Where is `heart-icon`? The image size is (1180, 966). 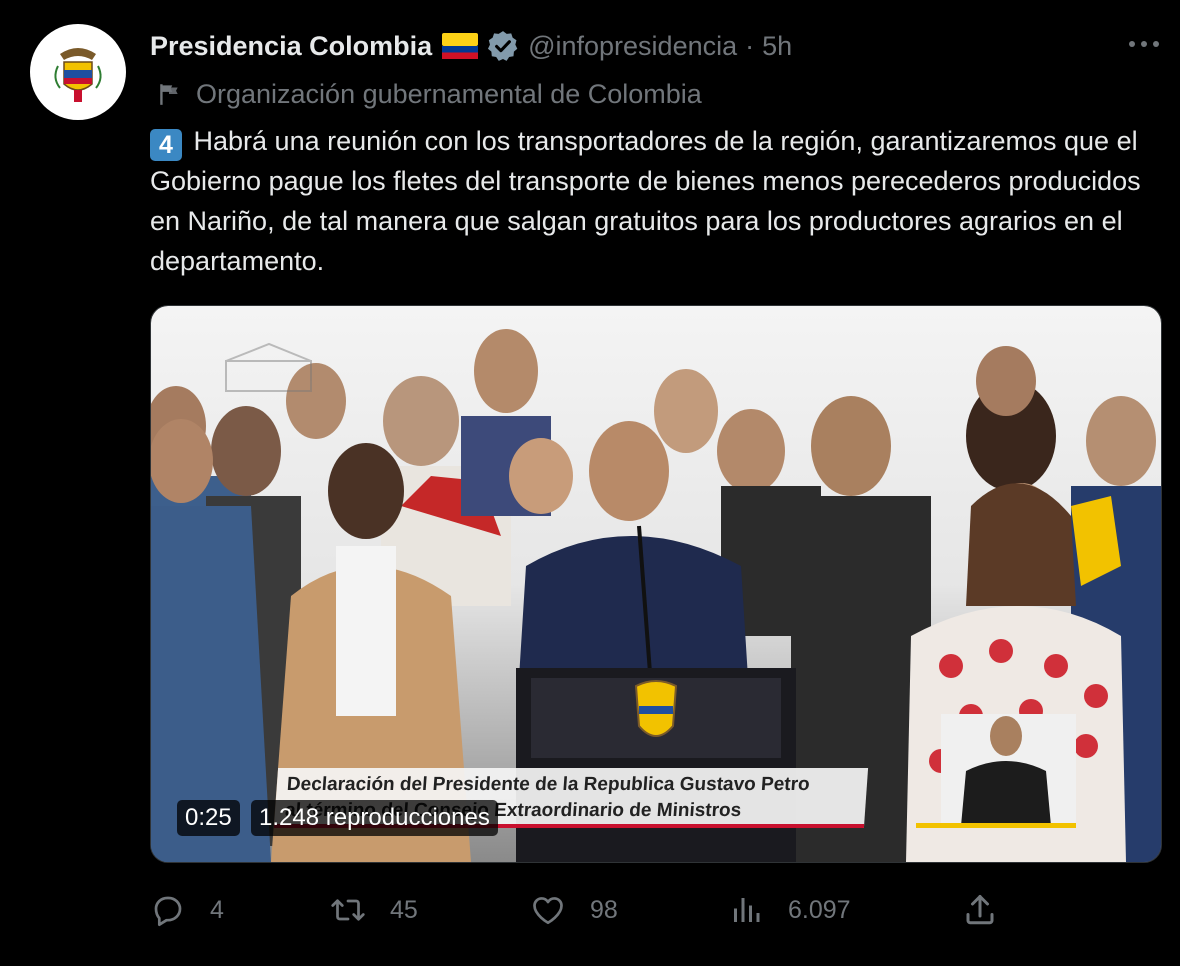 heart-icon is located at coordinates (548, 911).